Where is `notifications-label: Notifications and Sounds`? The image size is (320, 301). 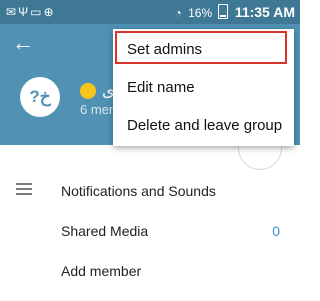 notifications-label: Notifications and Sounds is located at coordinates (138, 191).